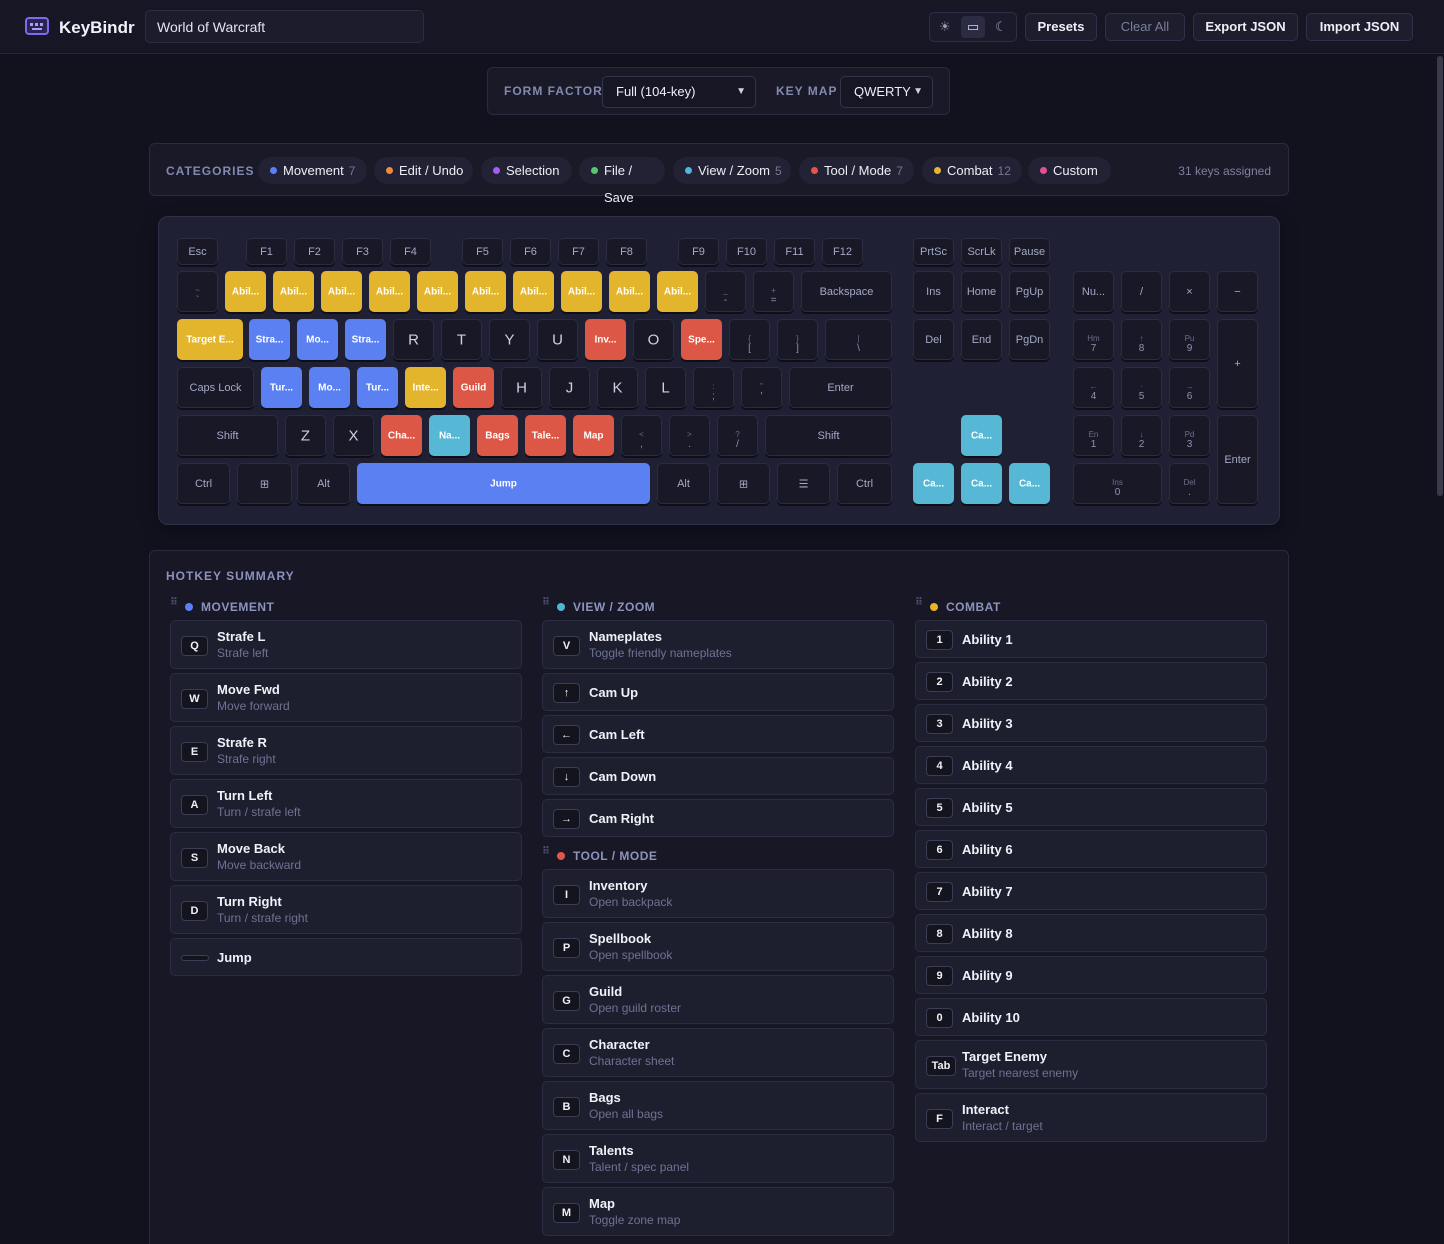  I want to click on key: PgUp, so click(1029, 291).